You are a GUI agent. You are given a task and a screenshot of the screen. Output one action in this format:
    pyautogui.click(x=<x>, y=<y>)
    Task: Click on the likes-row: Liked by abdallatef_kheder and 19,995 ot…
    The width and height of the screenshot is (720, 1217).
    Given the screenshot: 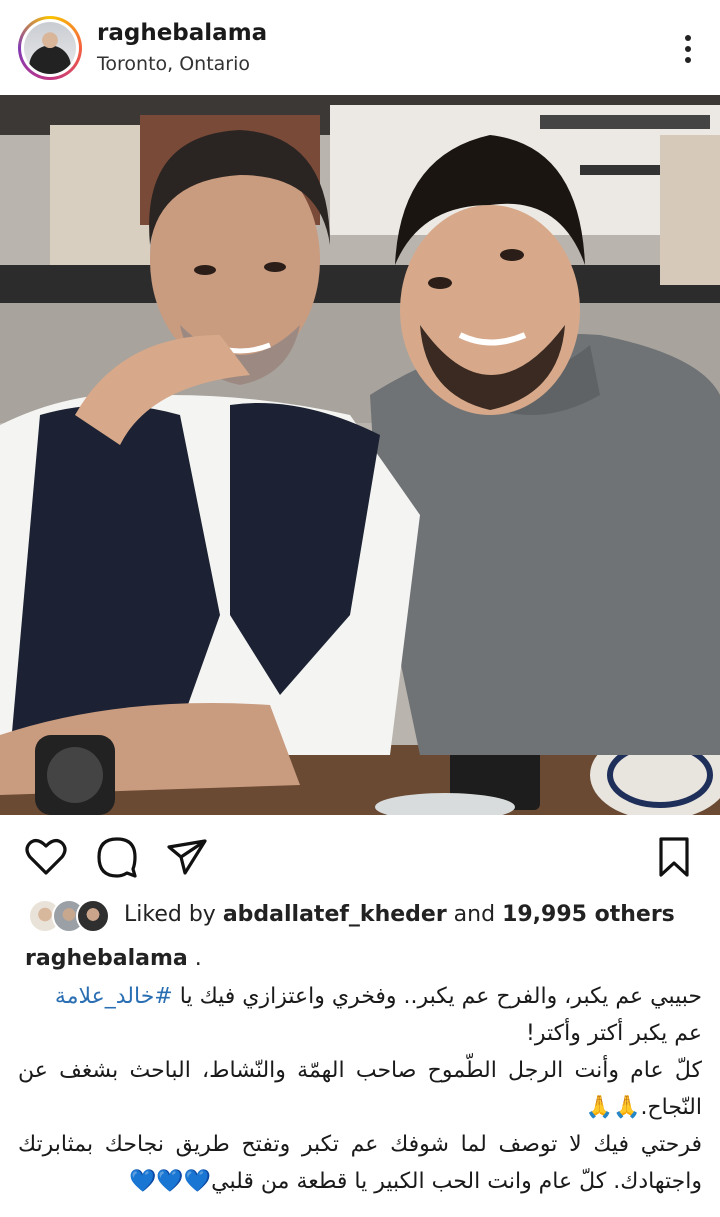 What is the action you would take?
    pyautogui.click(x=360, y=917)
    